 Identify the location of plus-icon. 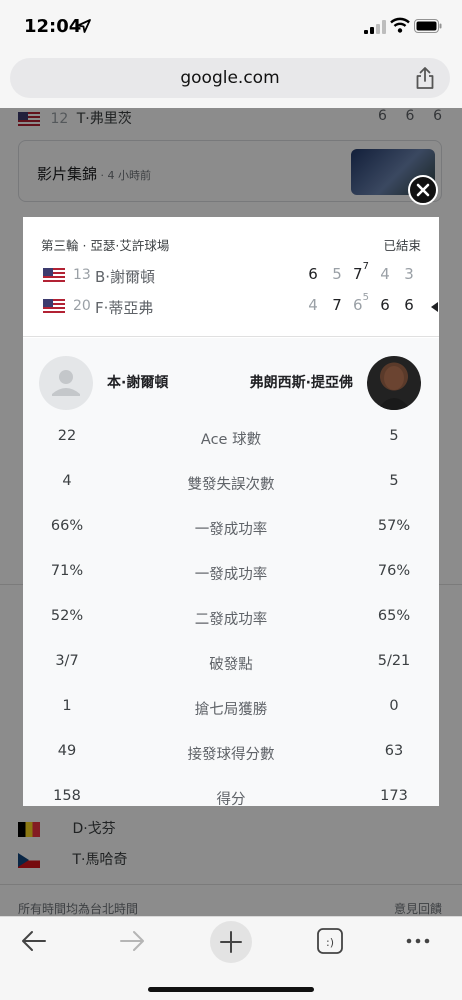
(231, 942).